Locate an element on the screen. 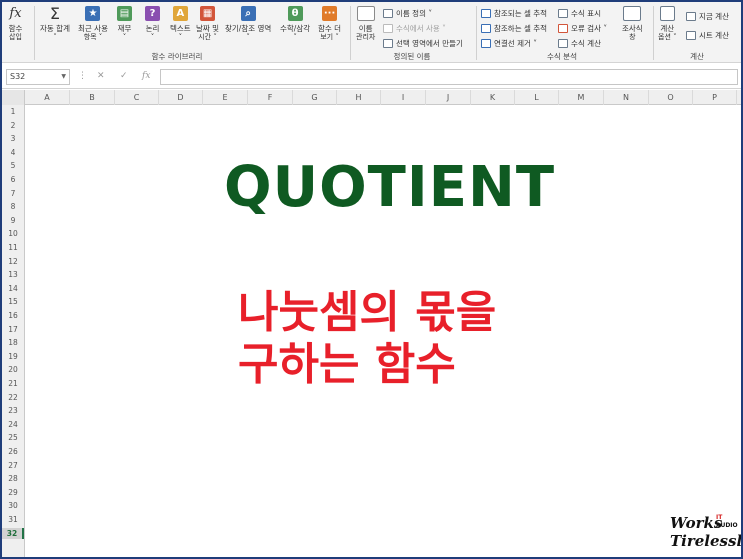 The image size is (743, 559). row-header: 27 is located at coordinates (13, 465).